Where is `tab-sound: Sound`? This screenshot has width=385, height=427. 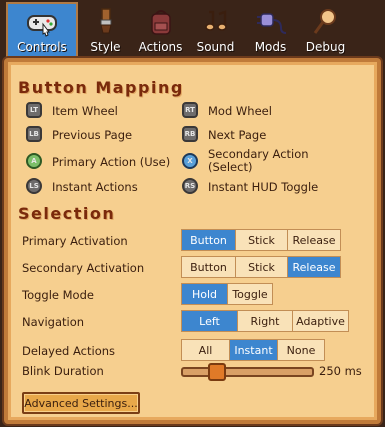 tab-sound: Sound is located at coordinates (215, 30).